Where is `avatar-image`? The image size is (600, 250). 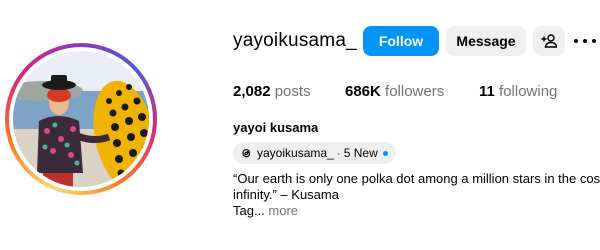 avatar-image is located at coordinates (81, 119).